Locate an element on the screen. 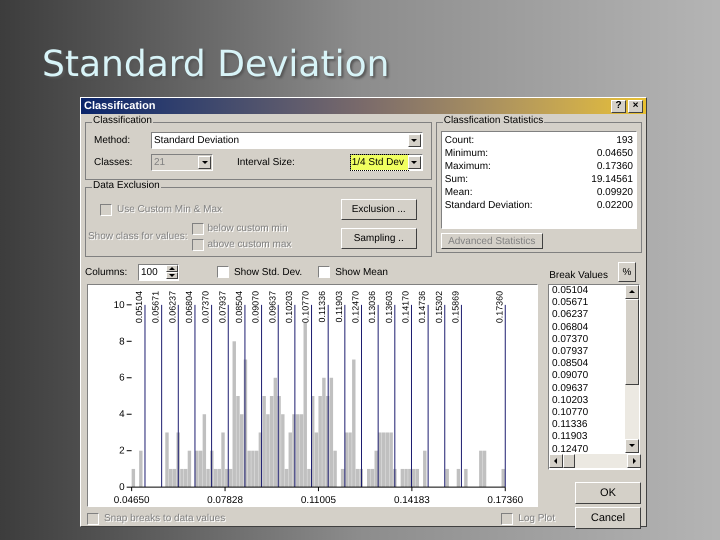  statistic-value: 19.14561 is located at coordinates (612, 179).